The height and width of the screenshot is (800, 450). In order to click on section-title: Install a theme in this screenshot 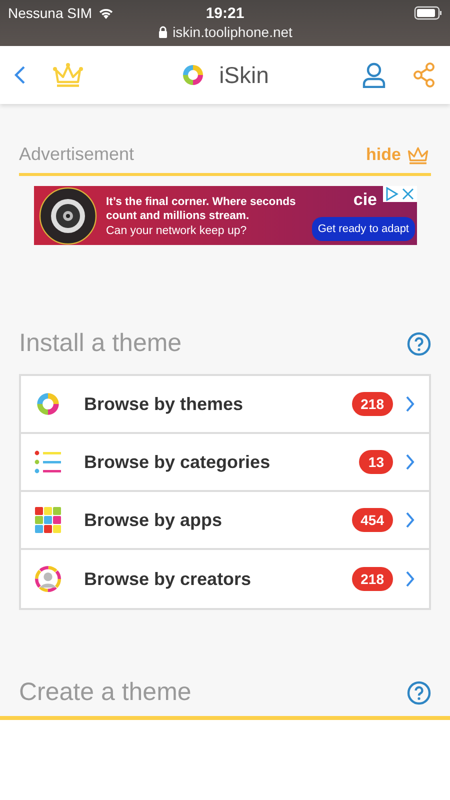, I will do `click(100, 343)`.